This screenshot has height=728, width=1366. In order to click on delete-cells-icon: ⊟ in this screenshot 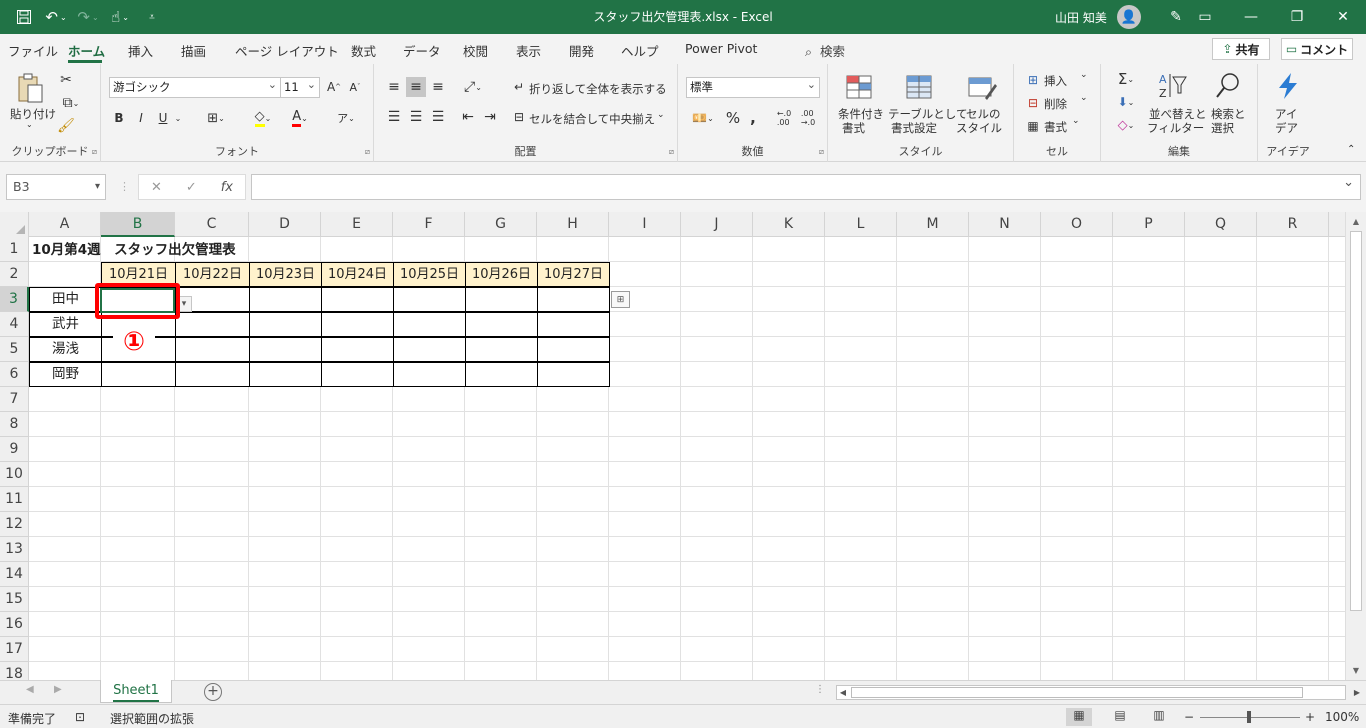, I will do `click(1033, 103)`.